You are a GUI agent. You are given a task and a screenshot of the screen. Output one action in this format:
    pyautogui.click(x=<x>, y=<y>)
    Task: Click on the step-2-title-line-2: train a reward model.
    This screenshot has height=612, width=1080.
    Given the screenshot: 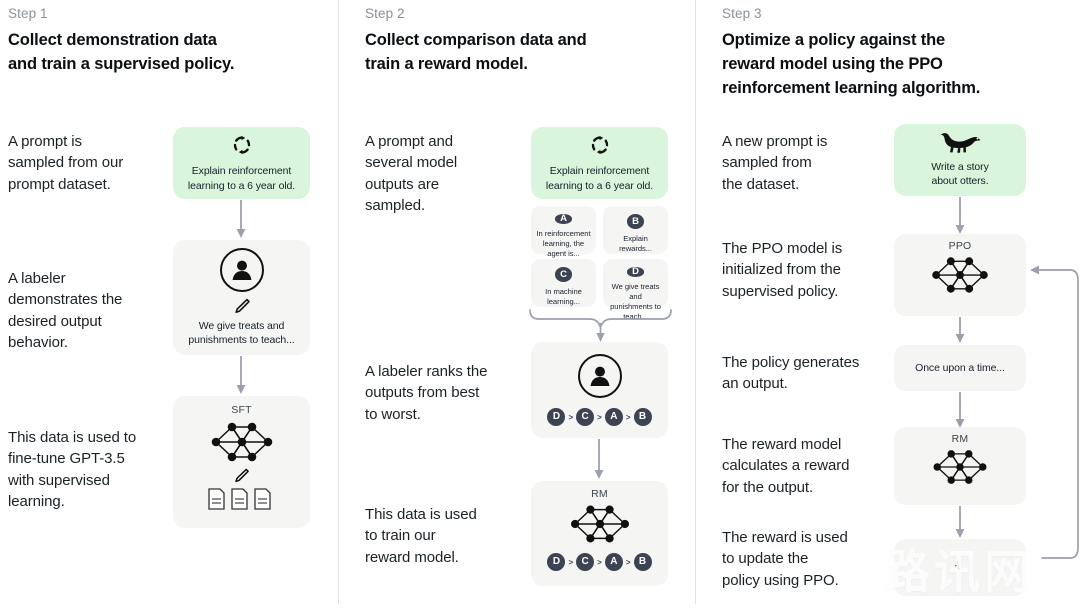 What is the action you would take?
    pyautogui.click(x=446, y=63)
    